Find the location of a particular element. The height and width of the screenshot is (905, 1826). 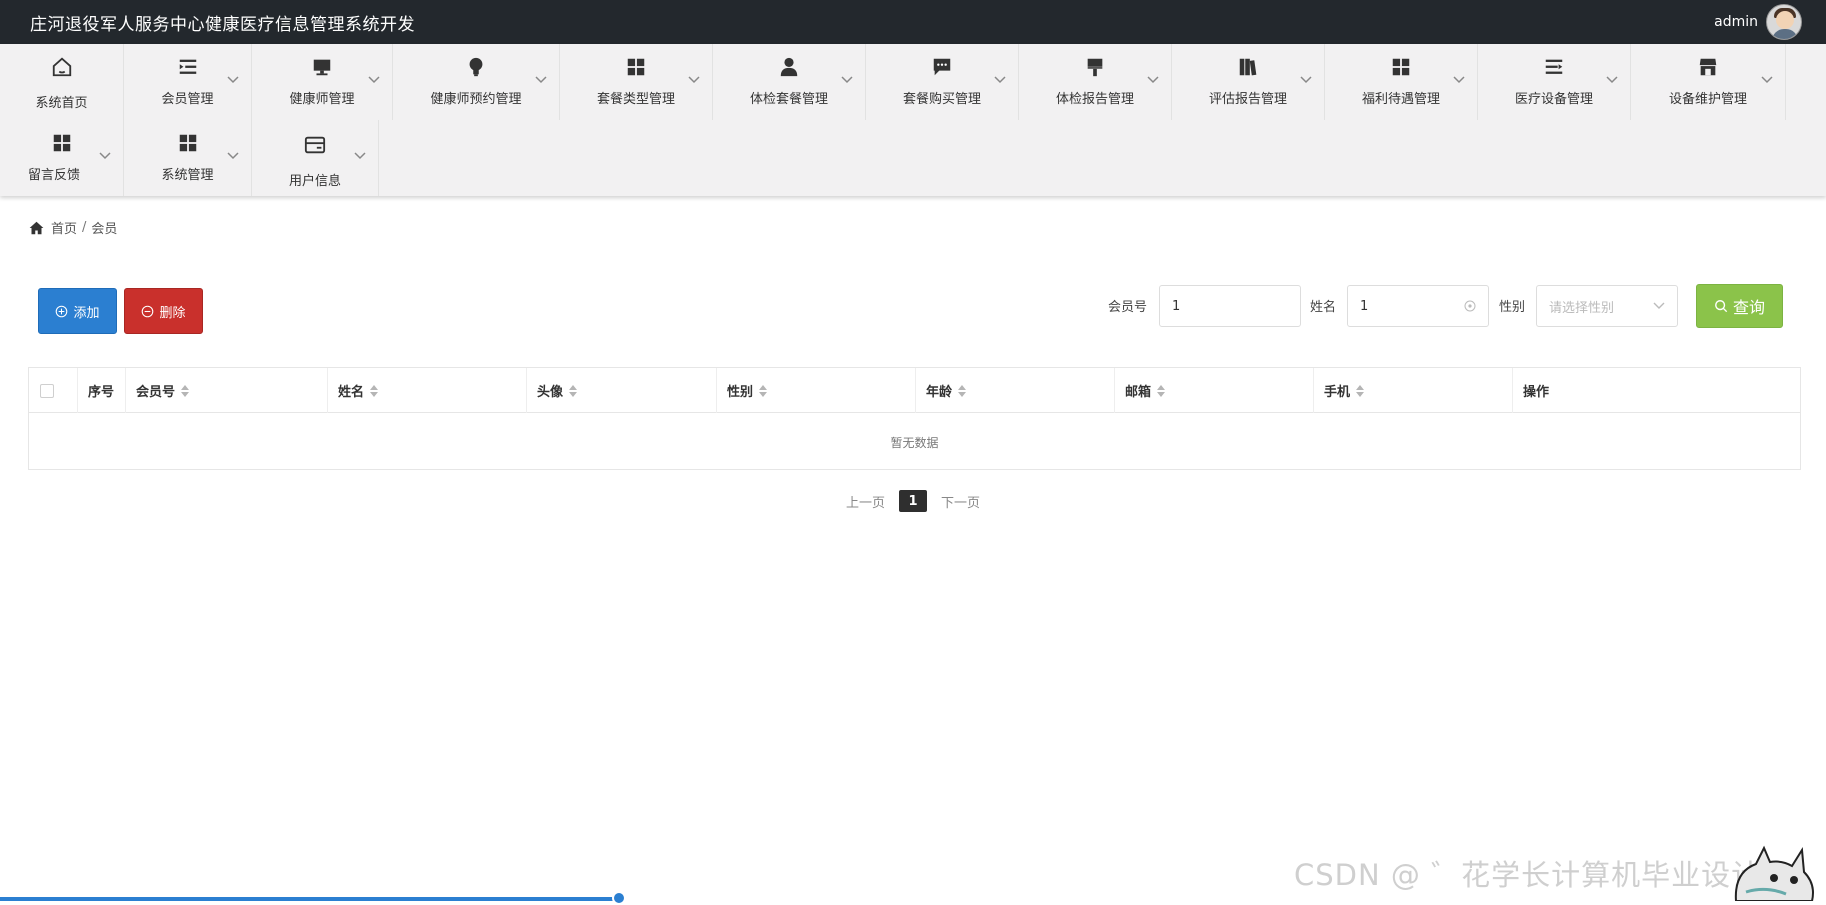

search-button-label: 查询 is located at coordinates (1748, 307).